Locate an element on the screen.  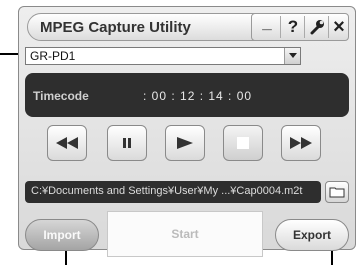
browse-folder-button is located at coordinates (337, 192).